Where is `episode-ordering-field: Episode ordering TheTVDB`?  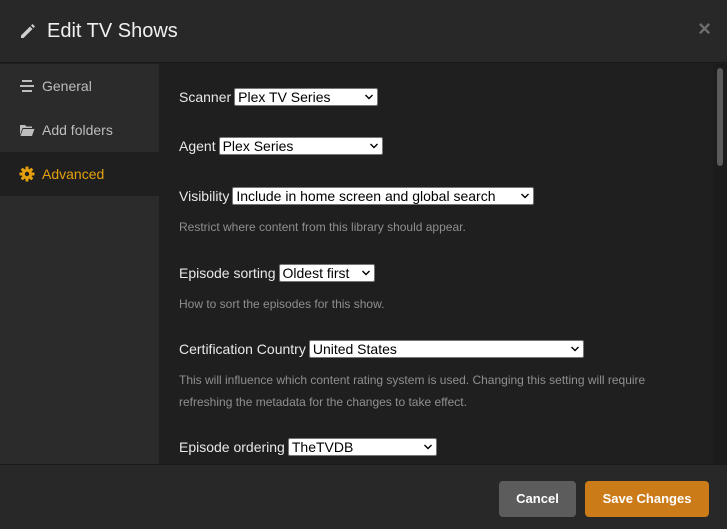 episode-ordering-field: Episode ordering TheTVDB is located at coordinates (308, 447).